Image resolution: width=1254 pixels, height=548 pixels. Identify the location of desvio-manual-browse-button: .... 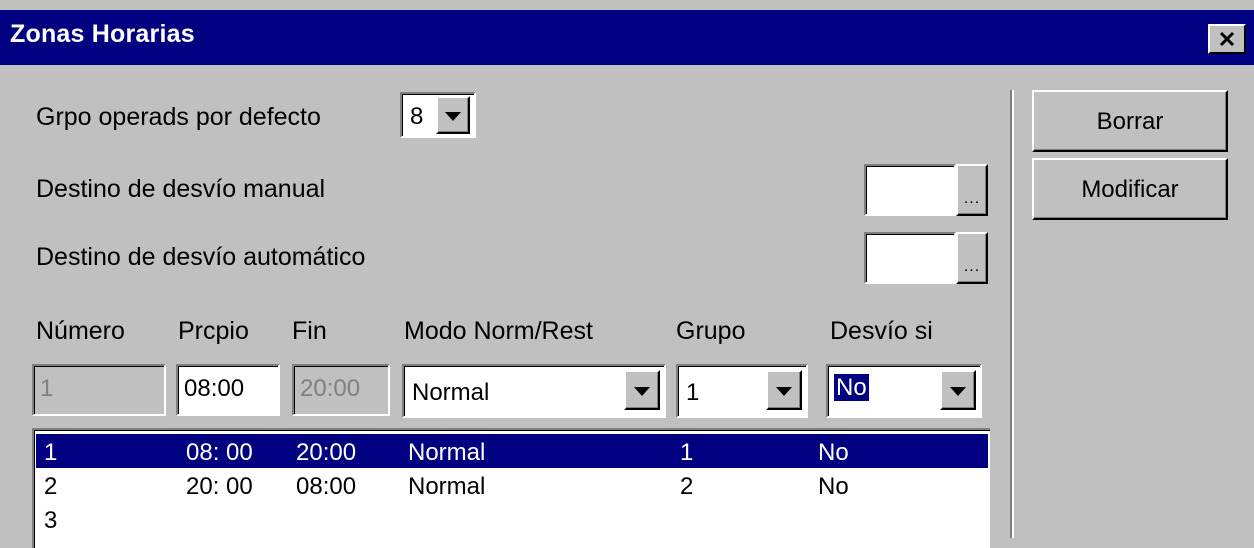
(972, 190).